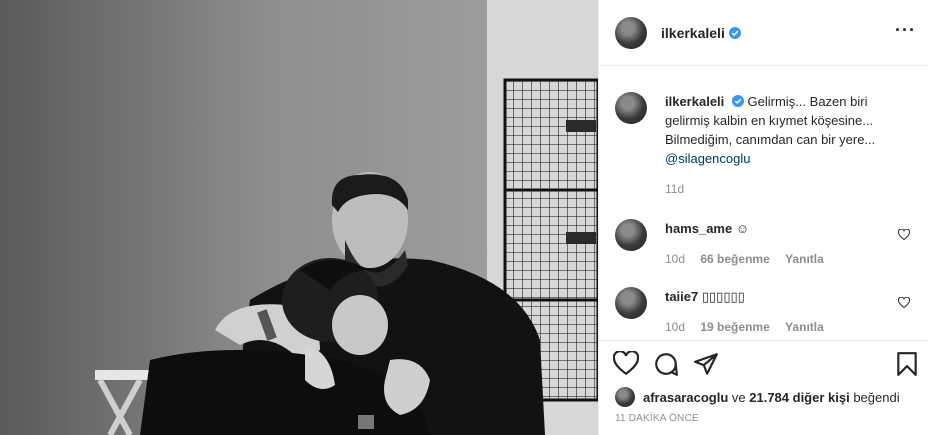 The height and width of the screenshot is (435, 928). Describe the element at coordinates (876, 397) in the screenshot. I see `likes-verb: beğendi` at that location.